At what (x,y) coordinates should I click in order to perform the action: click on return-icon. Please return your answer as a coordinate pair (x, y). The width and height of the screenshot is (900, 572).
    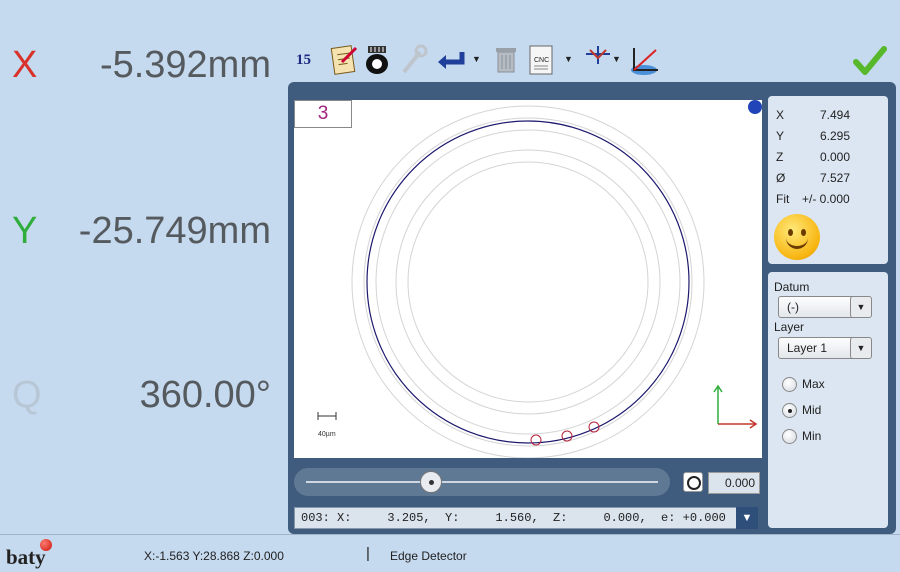
    Looking at the image, I should click on (452, 60).